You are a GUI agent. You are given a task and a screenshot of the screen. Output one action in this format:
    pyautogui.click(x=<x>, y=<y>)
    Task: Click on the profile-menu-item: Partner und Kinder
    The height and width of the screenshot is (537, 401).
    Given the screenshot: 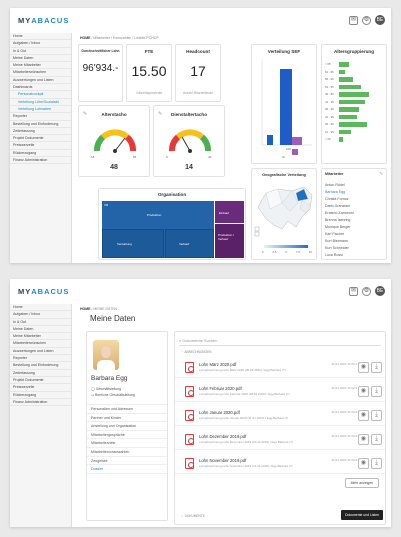 What is the action you would take?
    pyautogui.click(x=127, y=418)
    